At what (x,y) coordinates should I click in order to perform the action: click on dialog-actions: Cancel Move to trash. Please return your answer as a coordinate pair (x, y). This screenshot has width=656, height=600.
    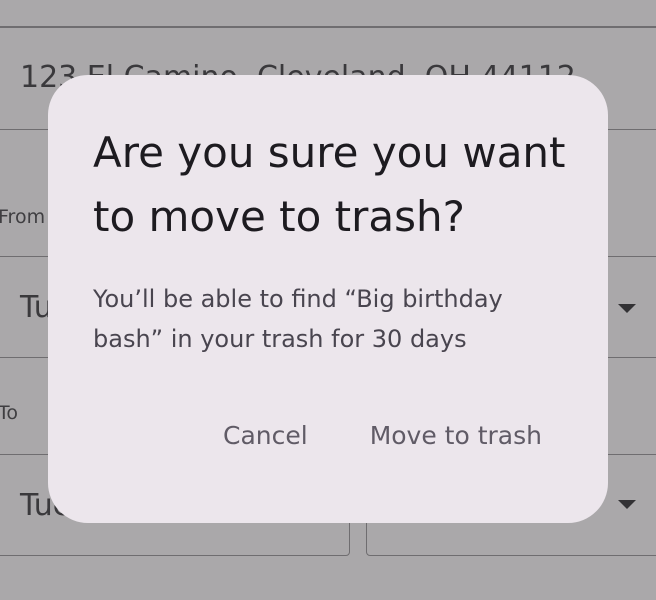
    Looking at the image, I should click on (382, 435).